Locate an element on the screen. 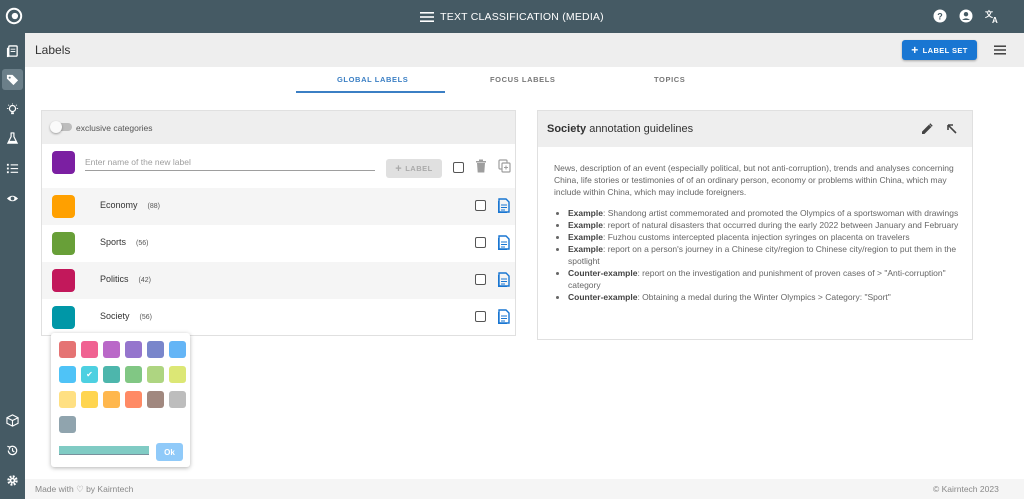 This screenshot has width=1024, height=499. settings-icon is located at coordinates (12, 480).